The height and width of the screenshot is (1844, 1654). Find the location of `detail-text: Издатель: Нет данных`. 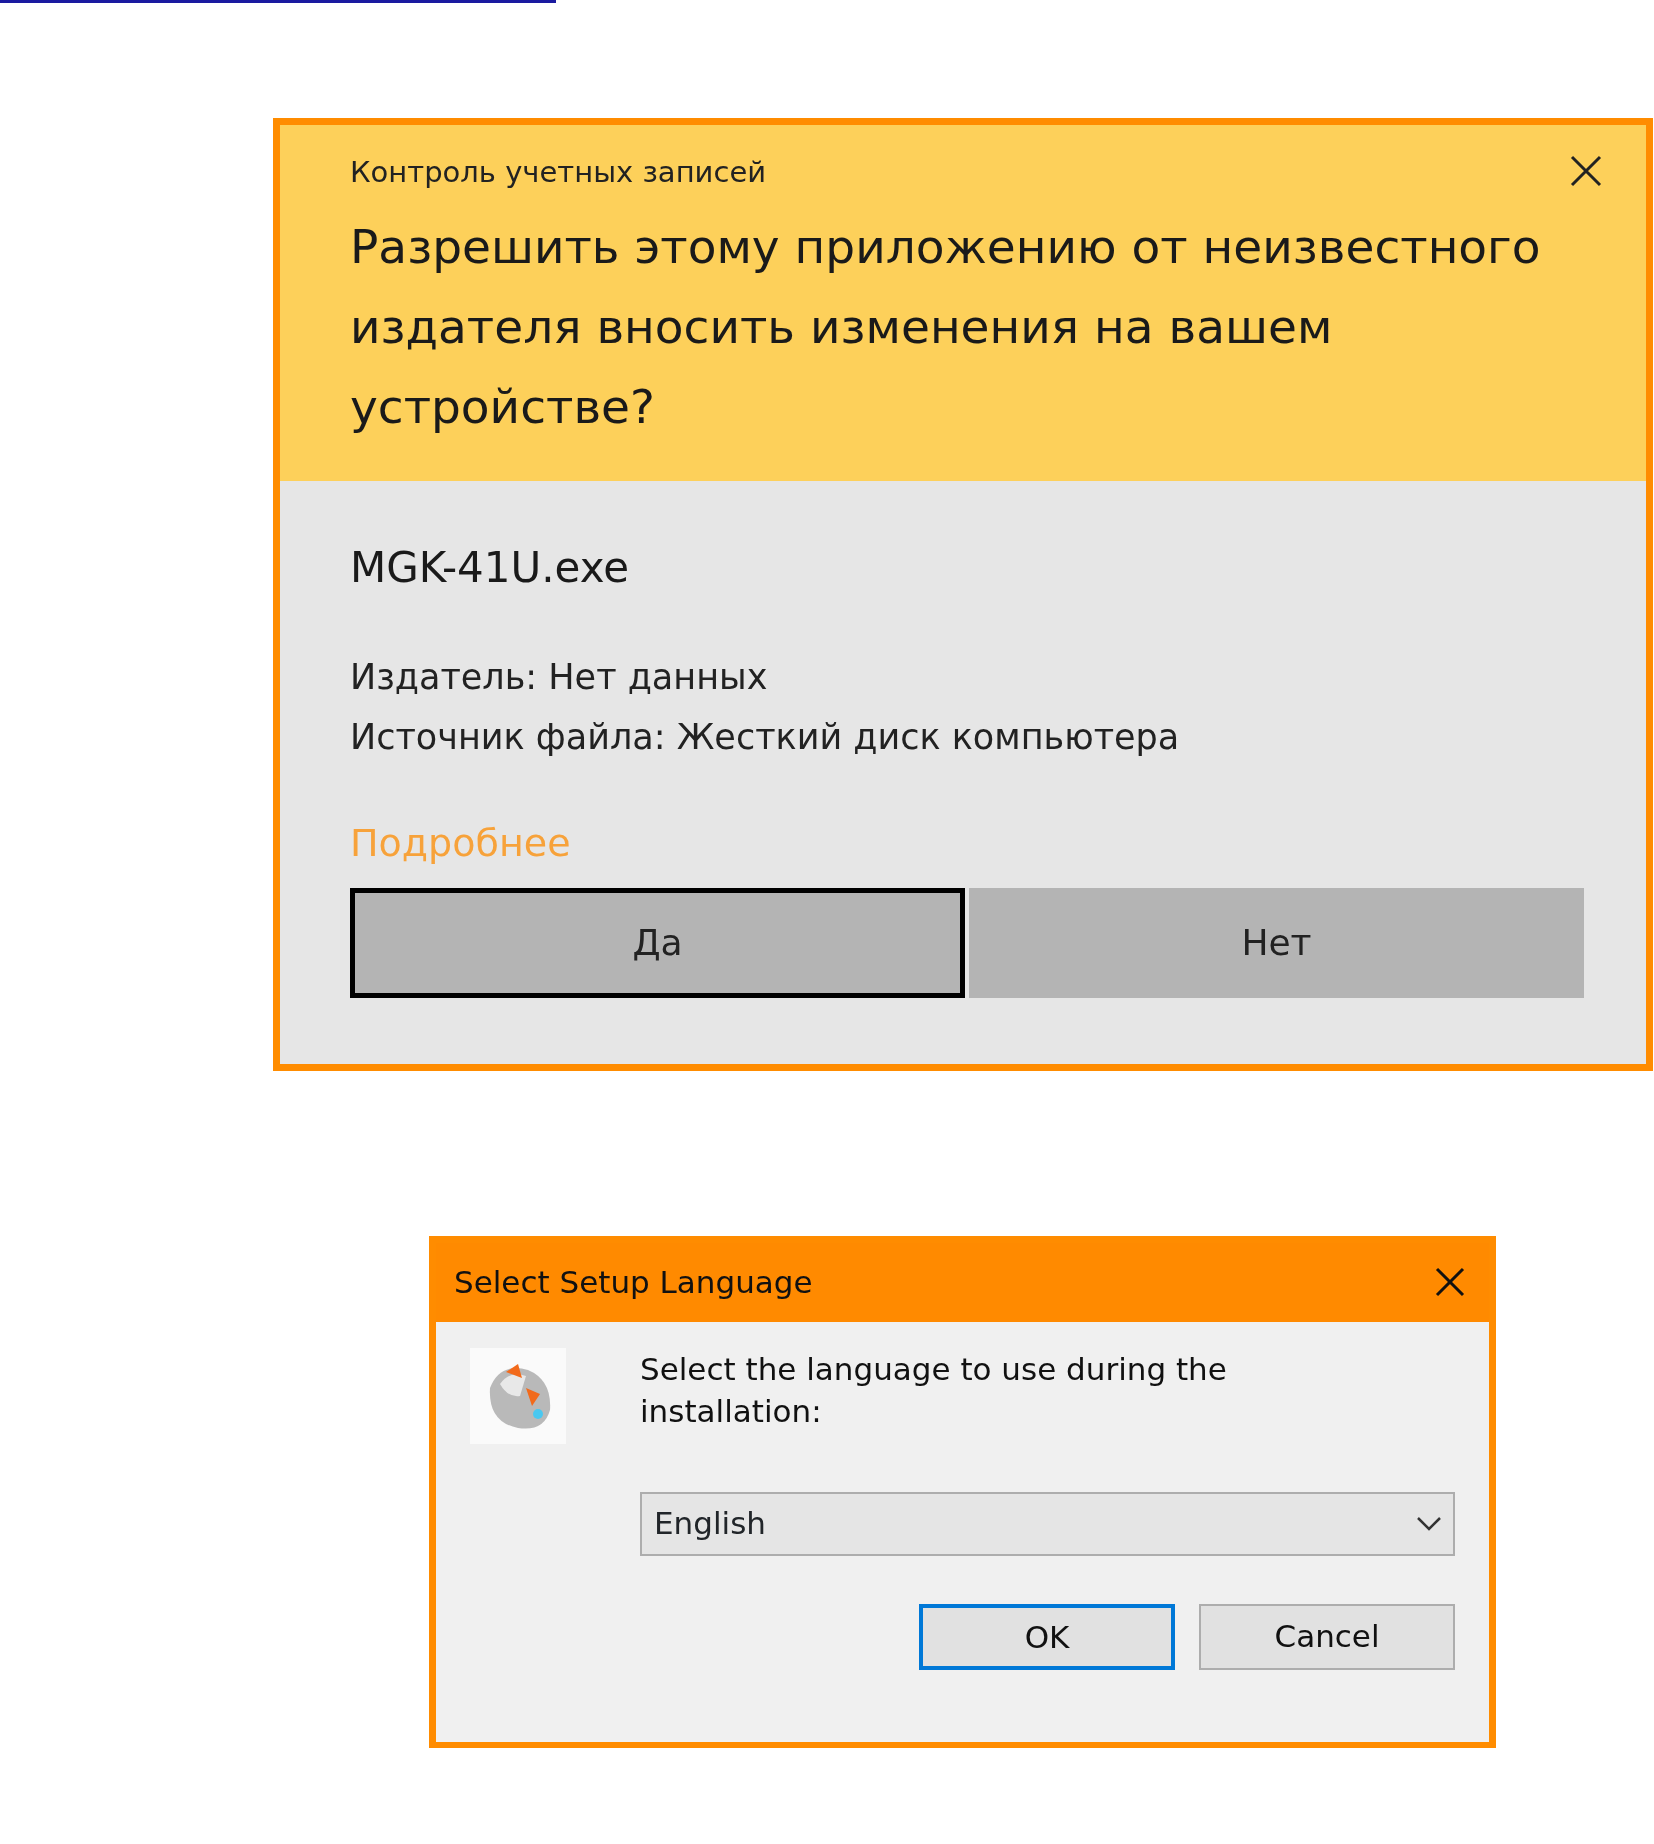

detail-text: Издатель: Нет данных is located at coordinates (559, 677).